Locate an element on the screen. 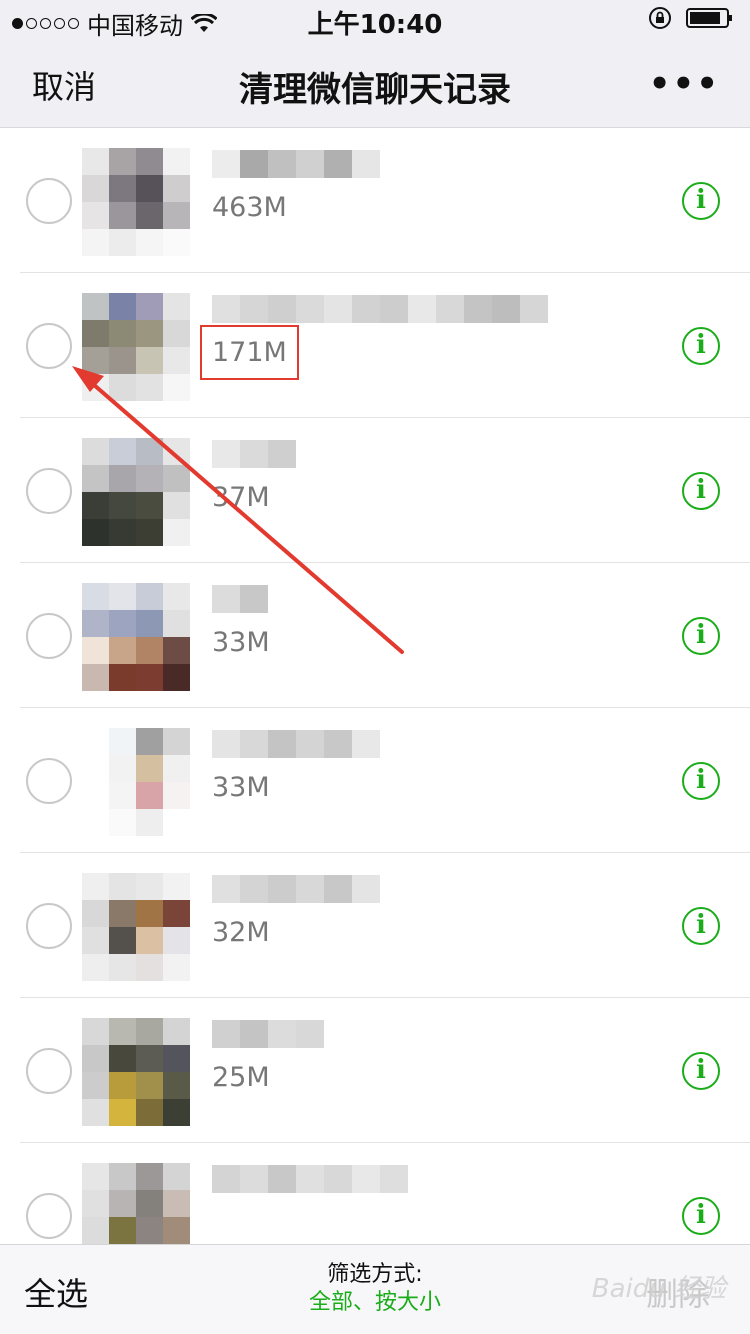 Image resolution: width=750 pixels, height=1334 pixels. list-item: 463M i is located at coordinates (385, 200).